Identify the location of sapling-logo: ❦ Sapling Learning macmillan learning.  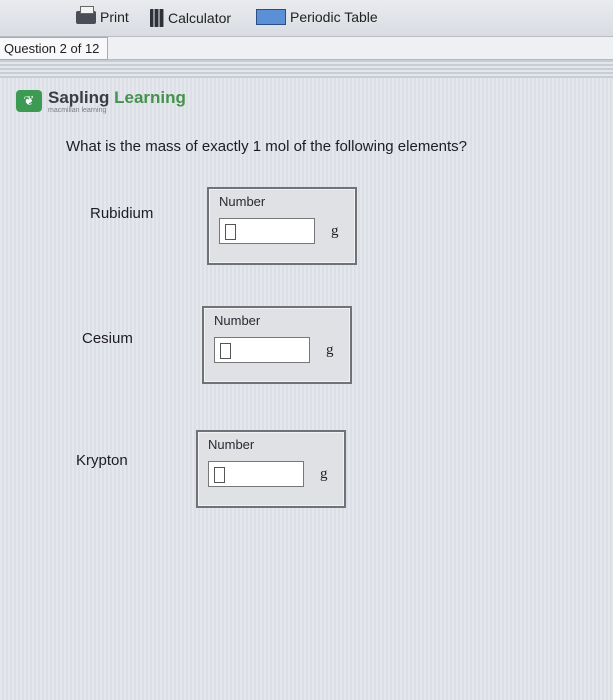
(101, 101).